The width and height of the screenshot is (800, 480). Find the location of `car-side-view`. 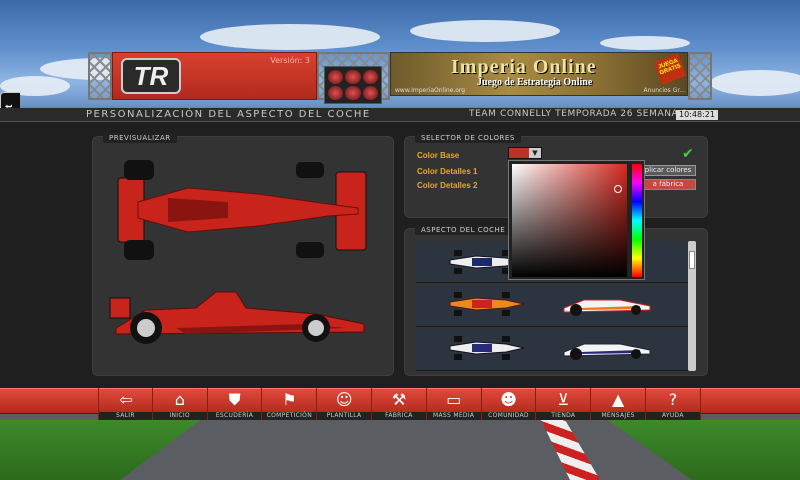

car-side-view is located at coordinates (237, 317).